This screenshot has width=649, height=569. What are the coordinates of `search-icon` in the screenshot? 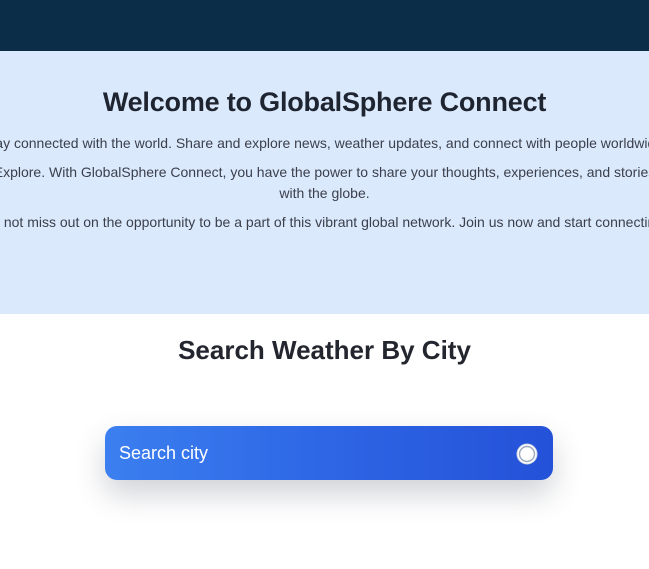 It's located at (527, 454).